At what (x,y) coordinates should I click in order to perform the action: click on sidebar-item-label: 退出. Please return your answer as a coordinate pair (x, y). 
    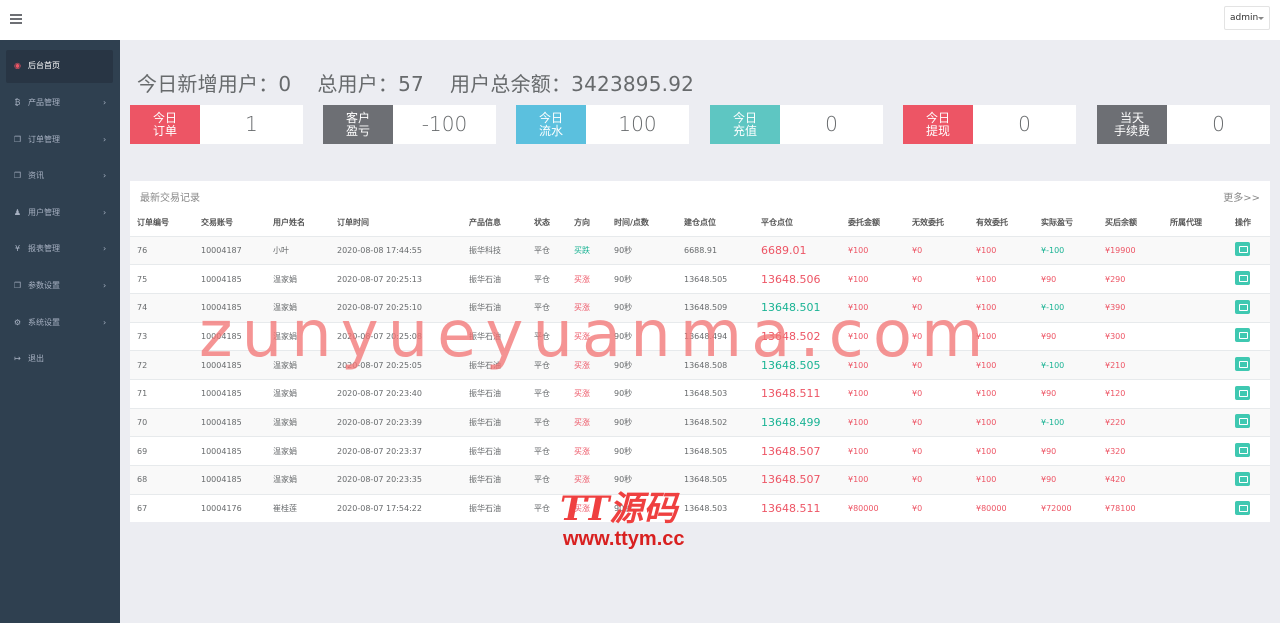
    Looking at the image, I should click on (36, 358).